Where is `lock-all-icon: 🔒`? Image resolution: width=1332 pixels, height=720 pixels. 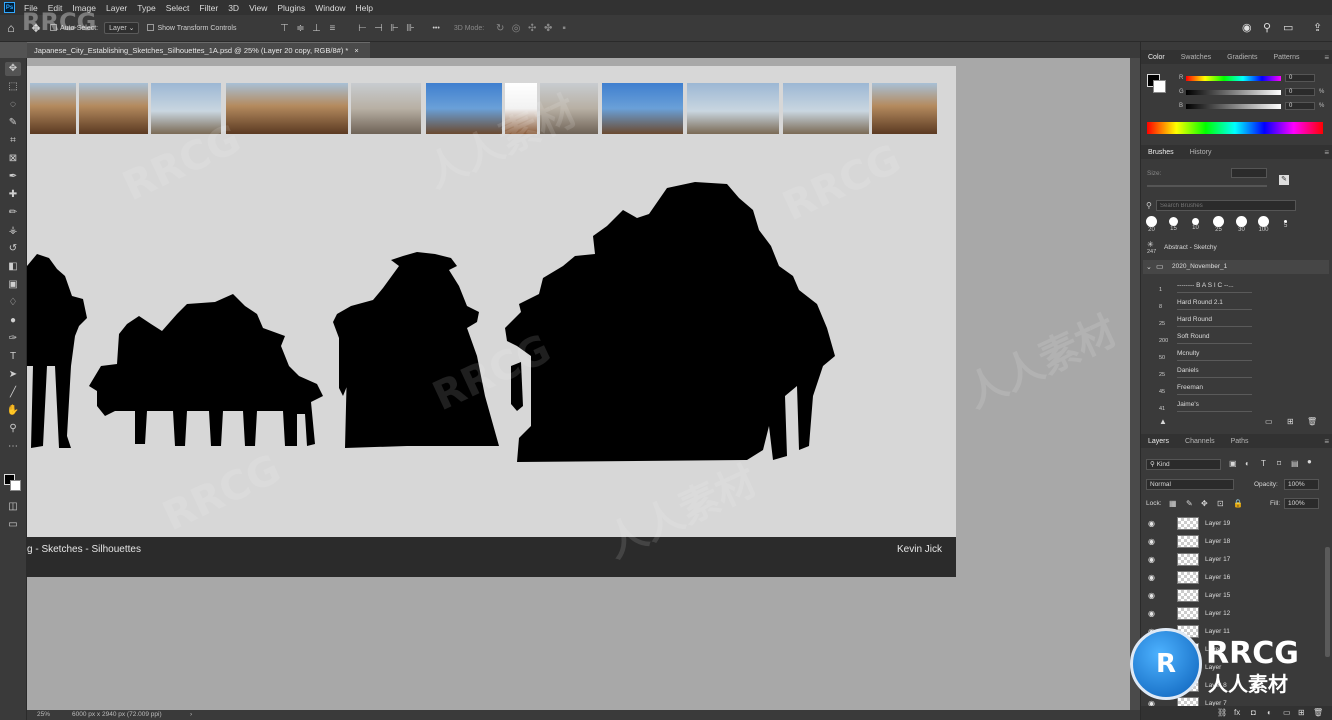 lock-all-icon: 🔒 is located at coordinates (1238, 503).